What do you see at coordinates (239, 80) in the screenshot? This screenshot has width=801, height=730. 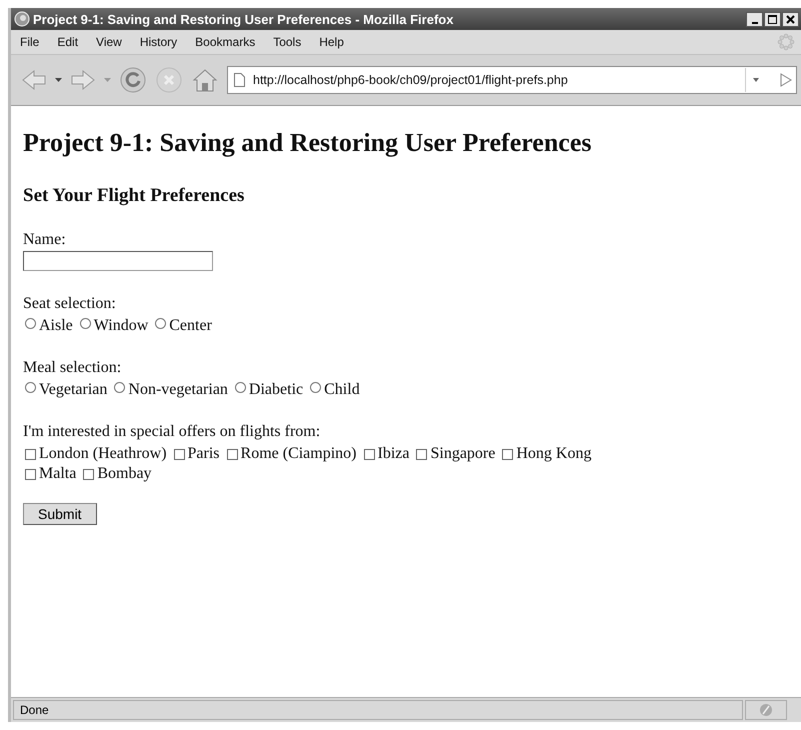 I see `page-icon` at bounding box center [239, 80].